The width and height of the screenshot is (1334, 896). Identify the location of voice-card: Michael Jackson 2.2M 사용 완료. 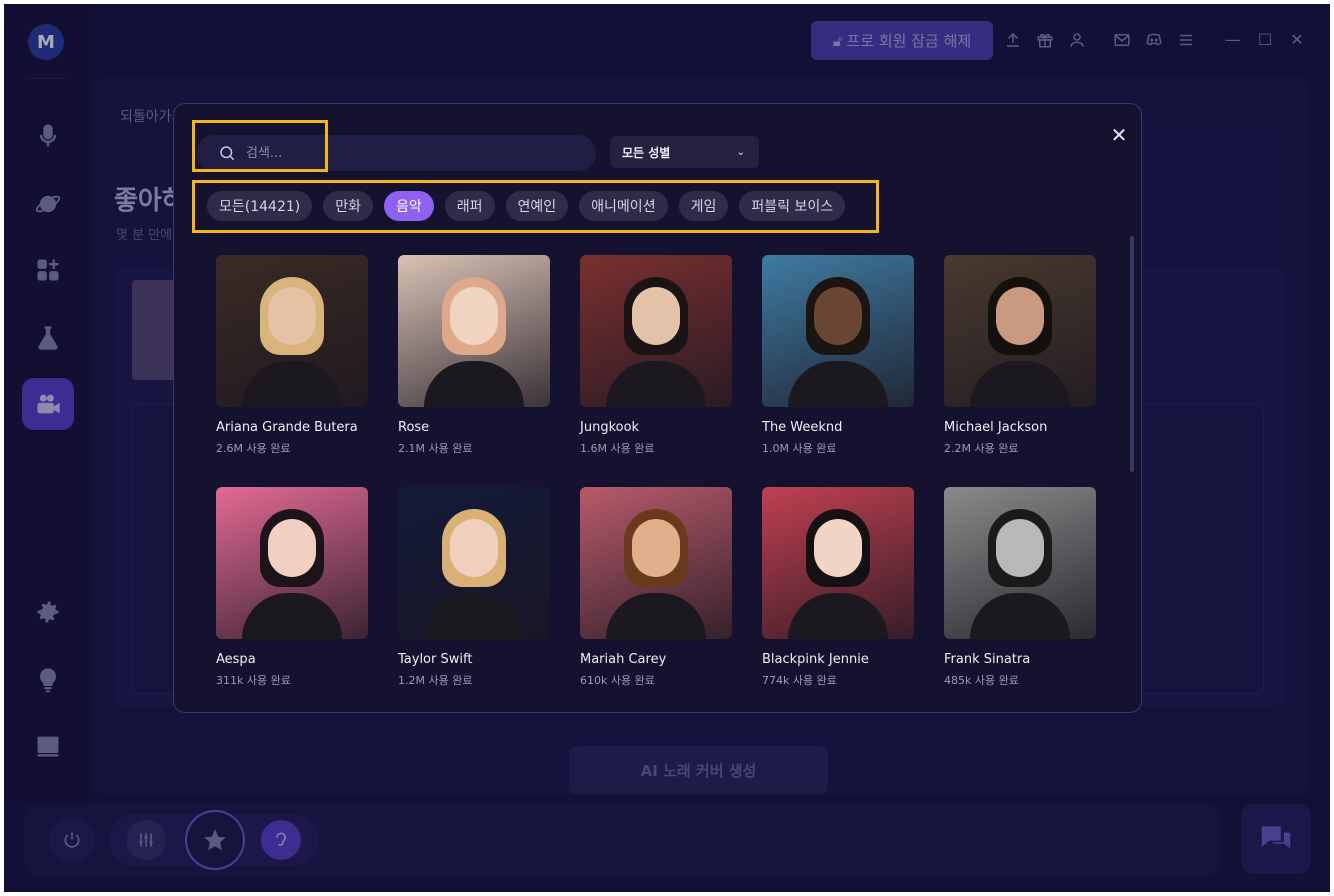
(1020, 355).